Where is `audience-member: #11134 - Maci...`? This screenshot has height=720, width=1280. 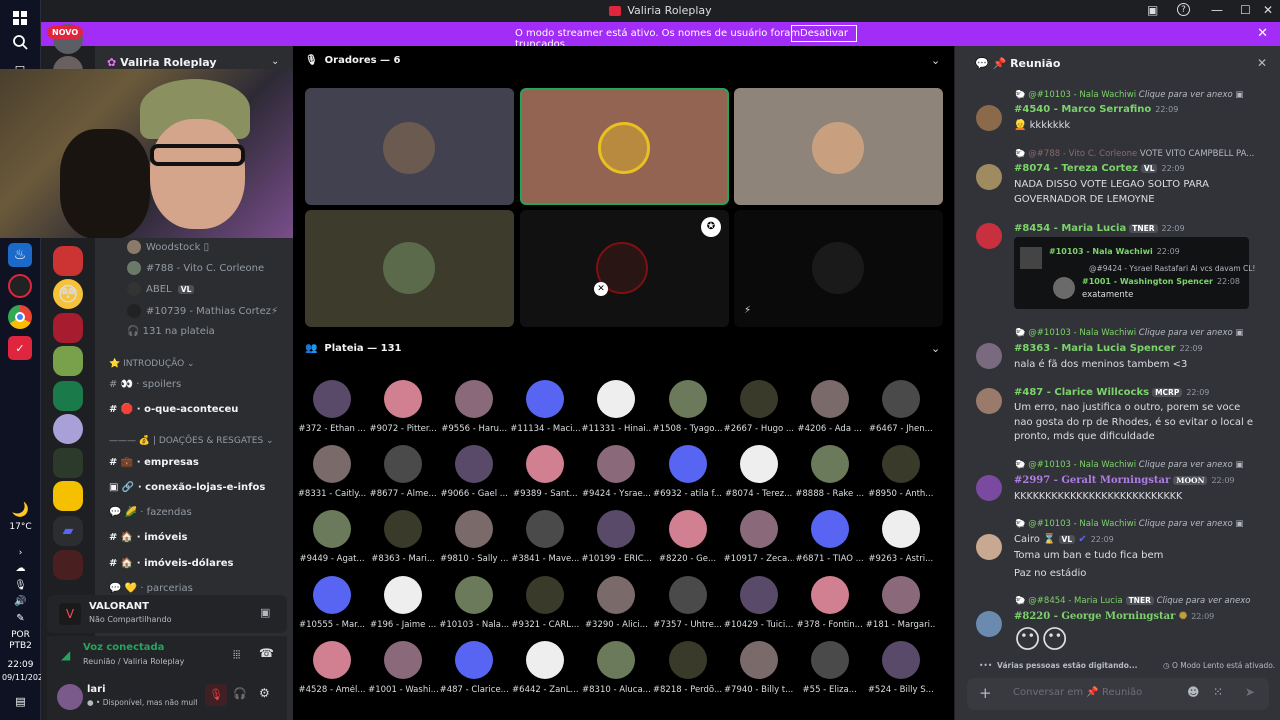
audience-member: #11134 - Maci... is located at coordinates (545, 407).